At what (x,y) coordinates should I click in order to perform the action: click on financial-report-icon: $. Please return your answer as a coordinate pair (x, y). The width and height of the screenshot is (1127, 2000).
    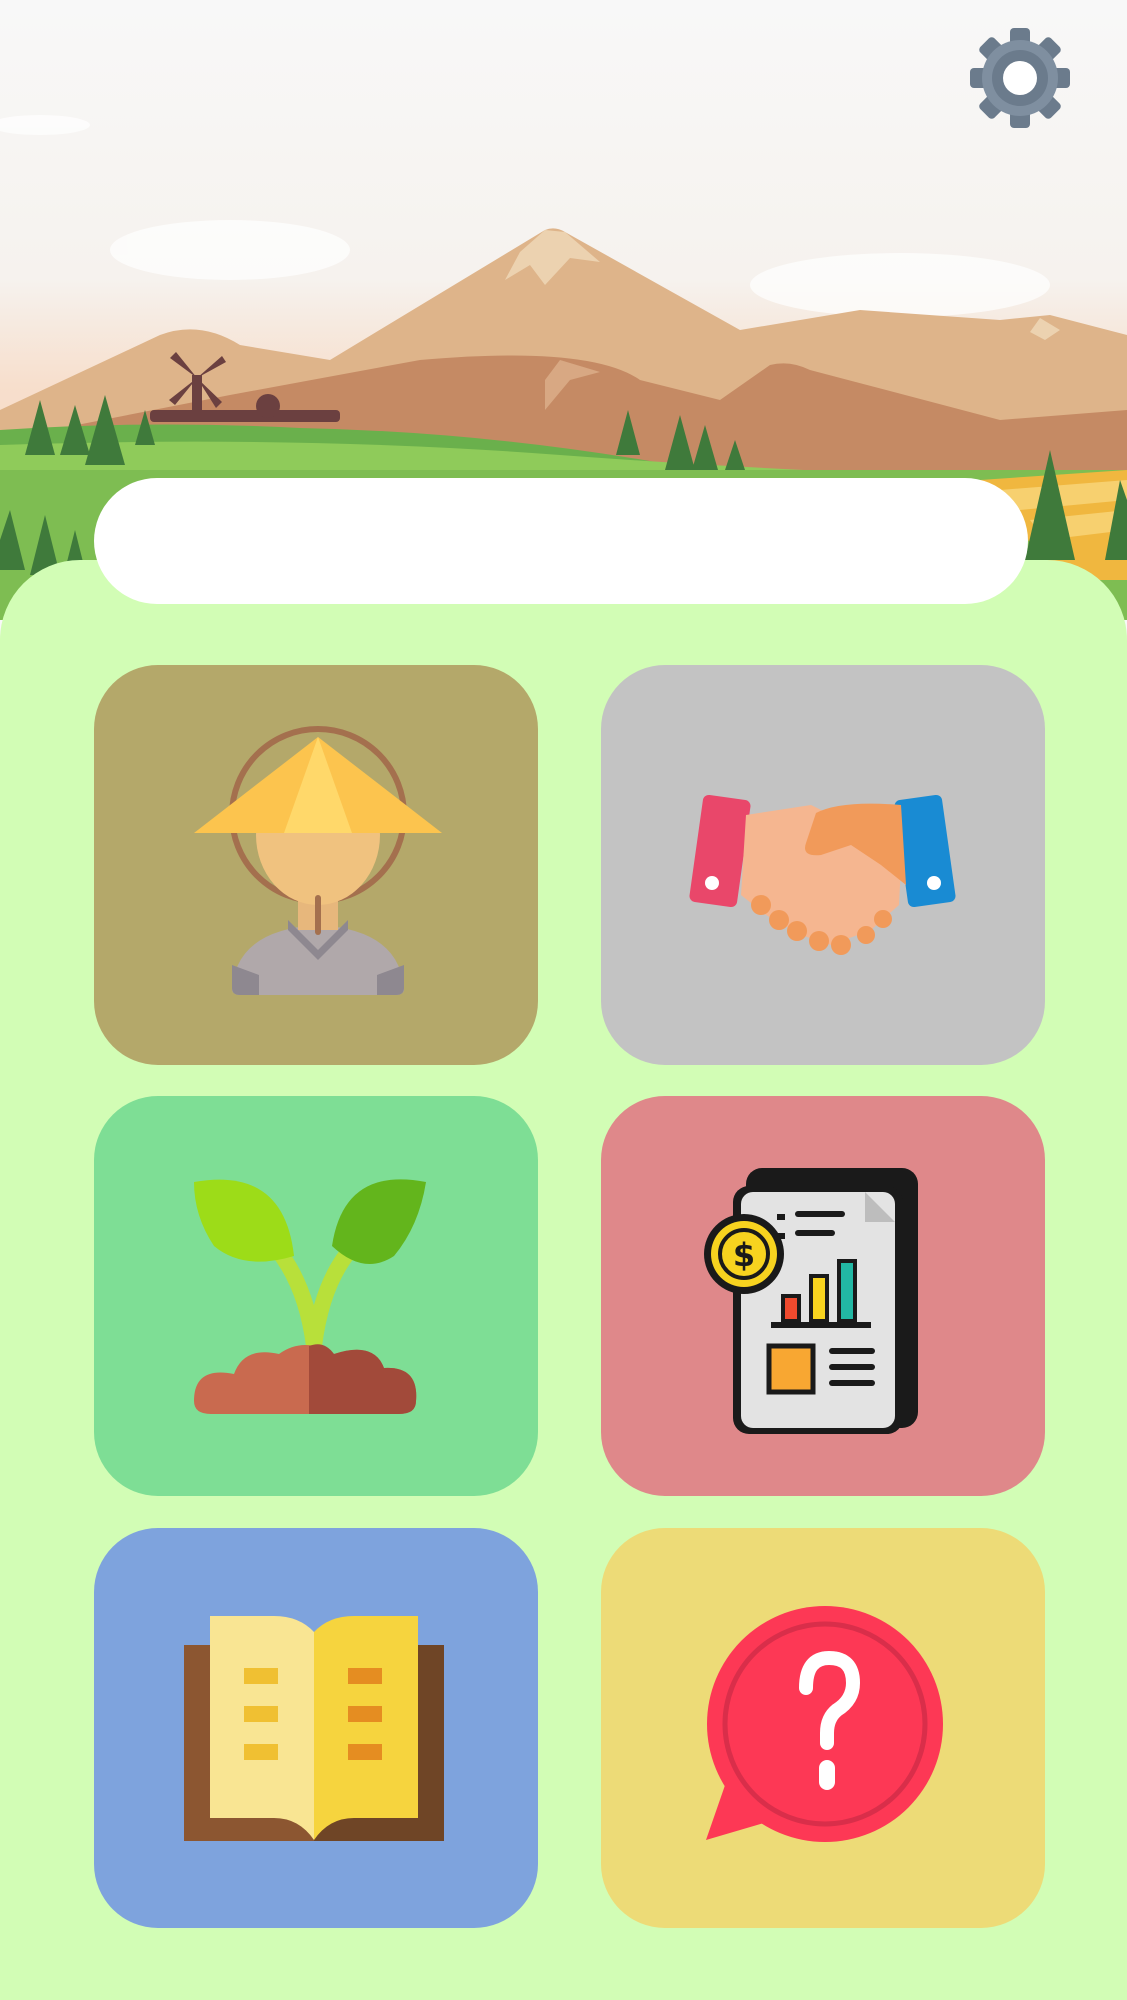
    Looking at the image, I should click on (811, 1301).